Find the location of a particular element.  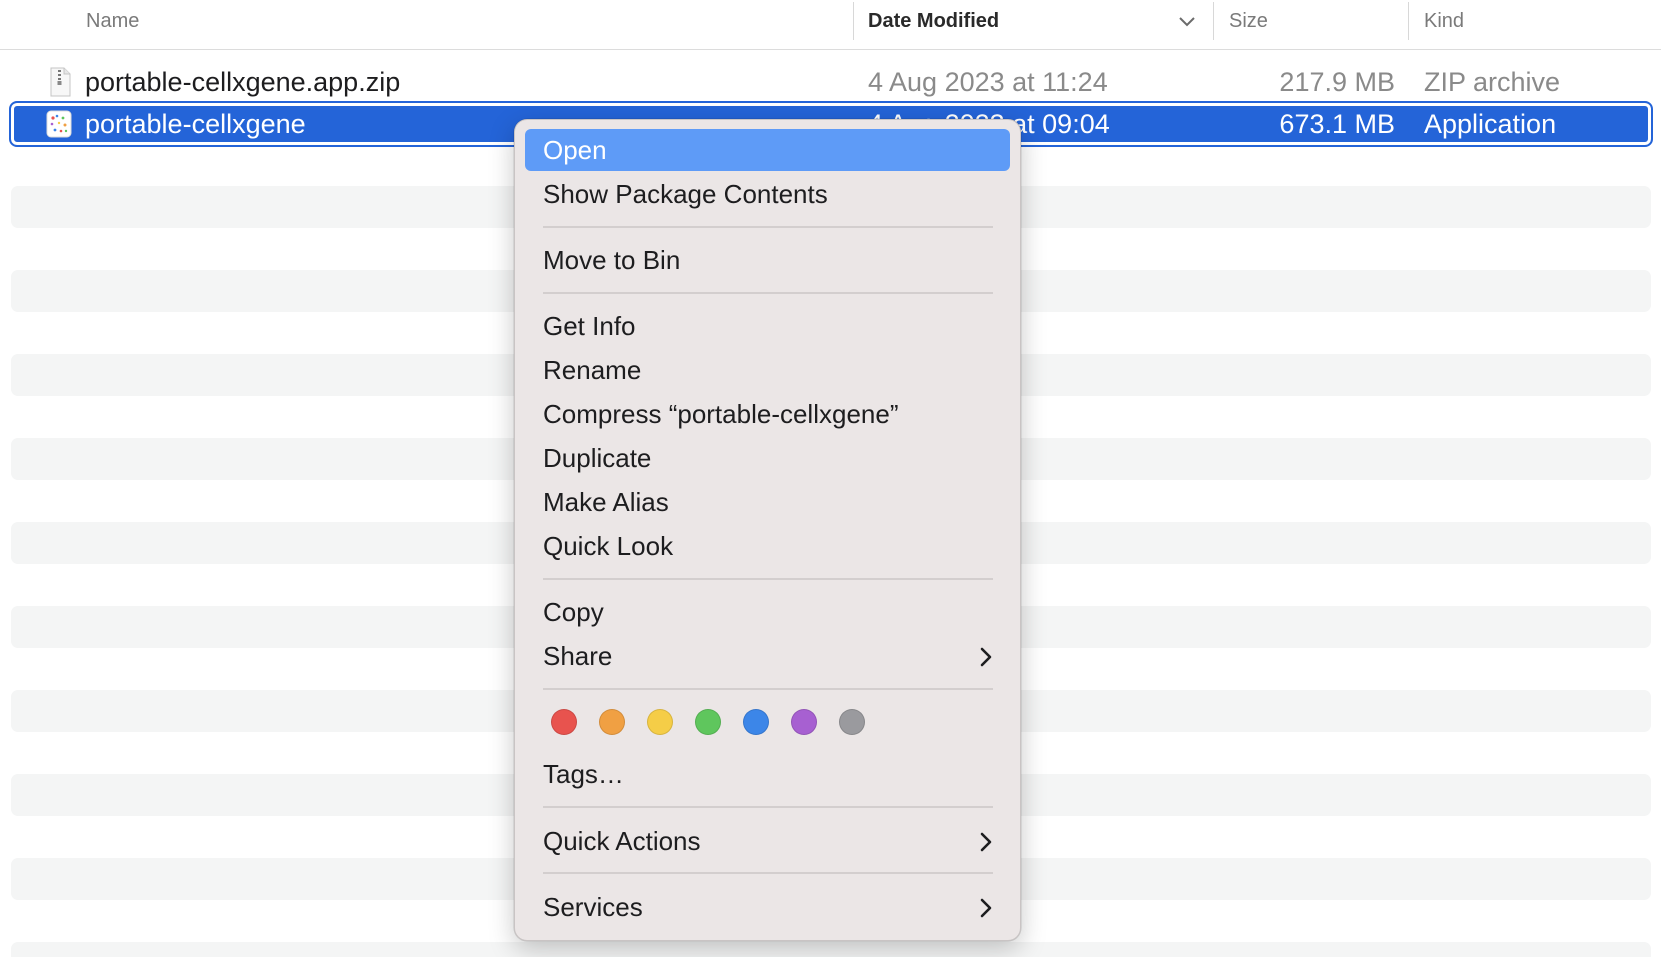

menu-item-rename: Rename is located at coordinates (767, 370).